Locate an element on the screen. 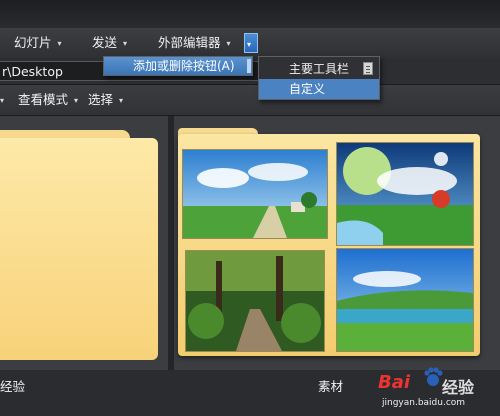 This screenshot has height=416, width=500. baidu-paw-icon is located at coordinates (433, 376).